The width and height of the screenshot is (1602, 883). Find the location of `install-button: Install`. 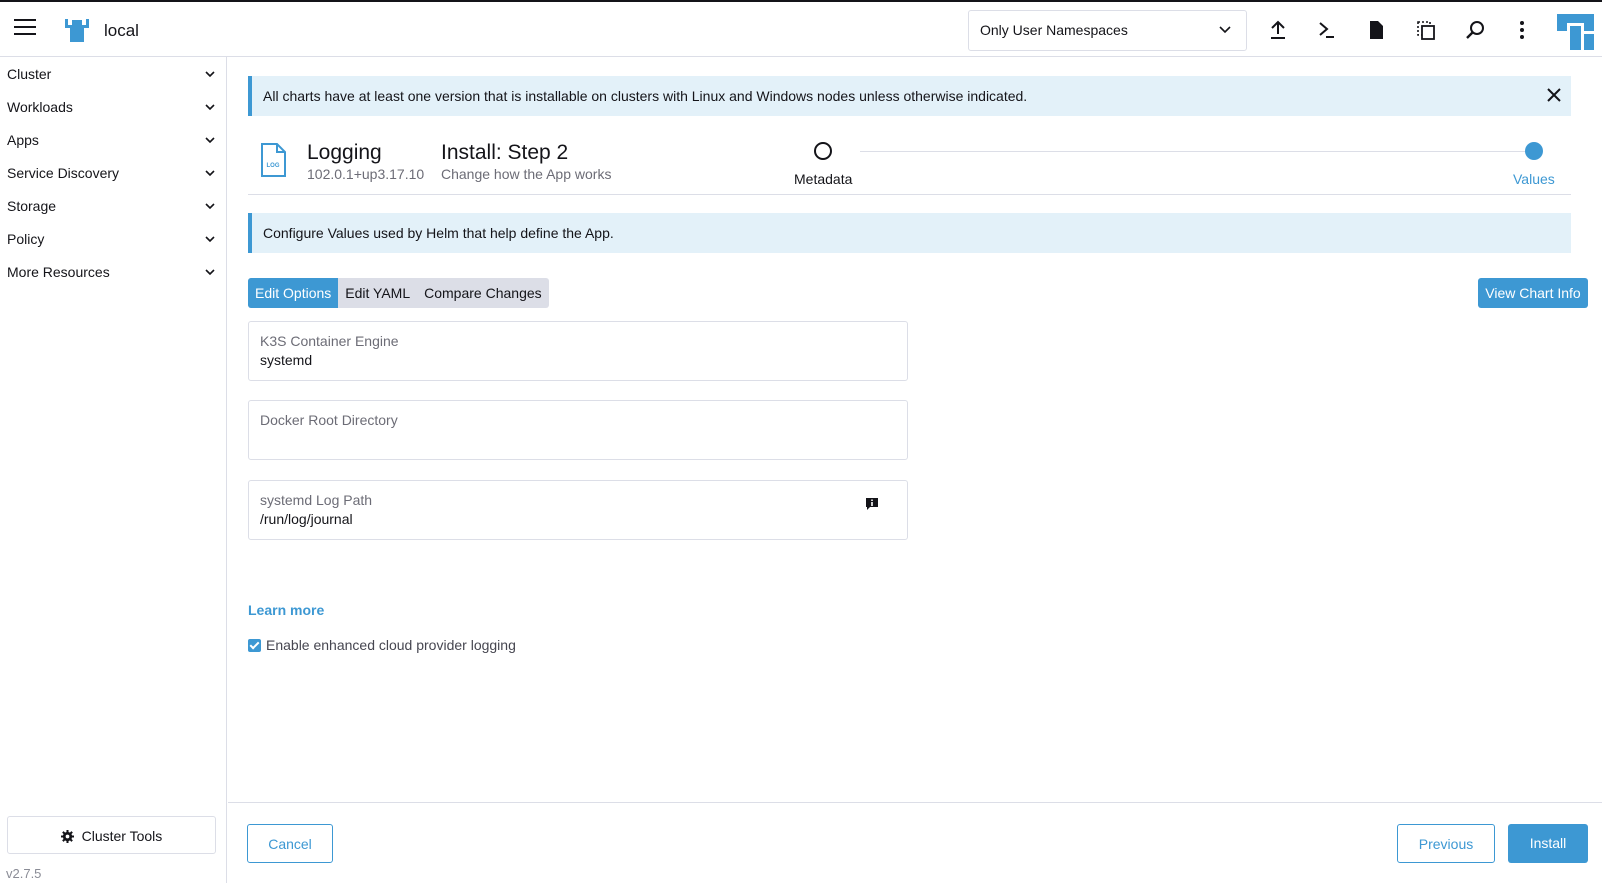

install-button: Install is located at coordinates (1548, 843).